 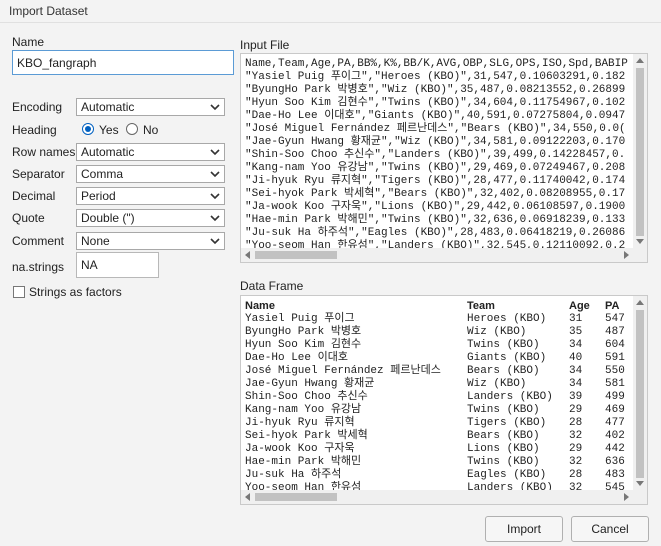 I want to click on table-cell: Ji-hyuk Ryu 류지혁, so click(x=300, y=423).